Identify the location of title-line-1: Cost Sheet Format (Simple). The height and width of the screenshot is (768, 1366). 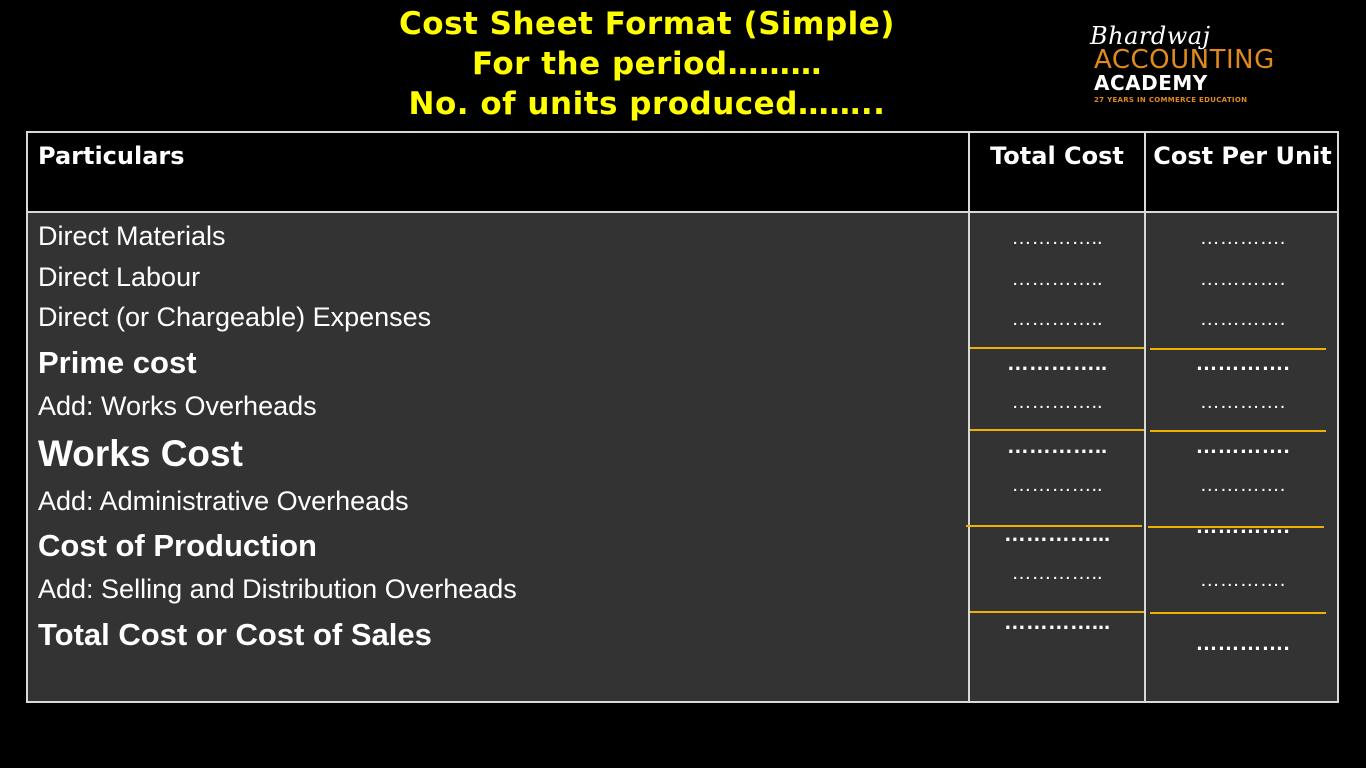
(647, 24).